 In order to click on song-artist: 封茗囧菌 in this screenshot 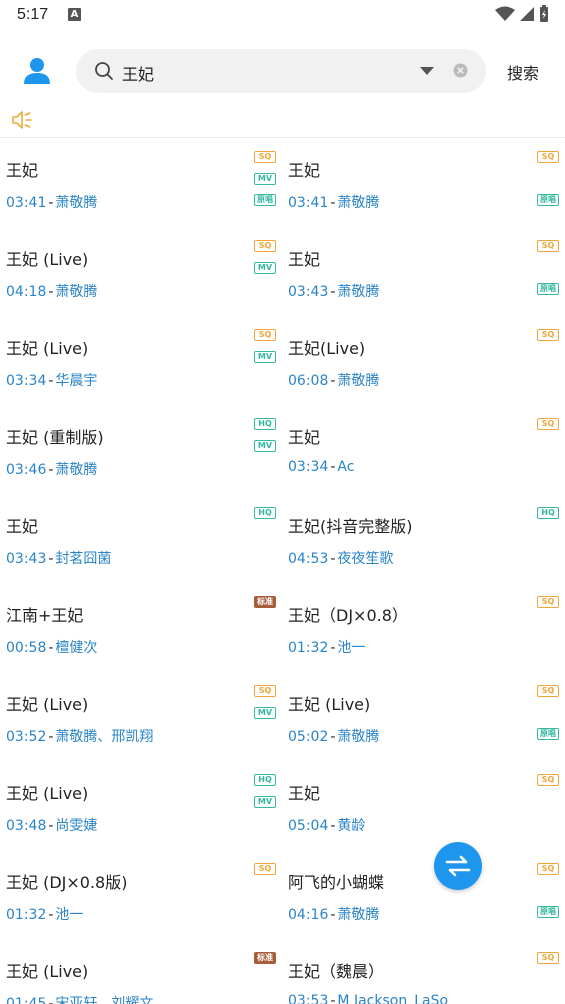, I will do `click(83, 559)`.